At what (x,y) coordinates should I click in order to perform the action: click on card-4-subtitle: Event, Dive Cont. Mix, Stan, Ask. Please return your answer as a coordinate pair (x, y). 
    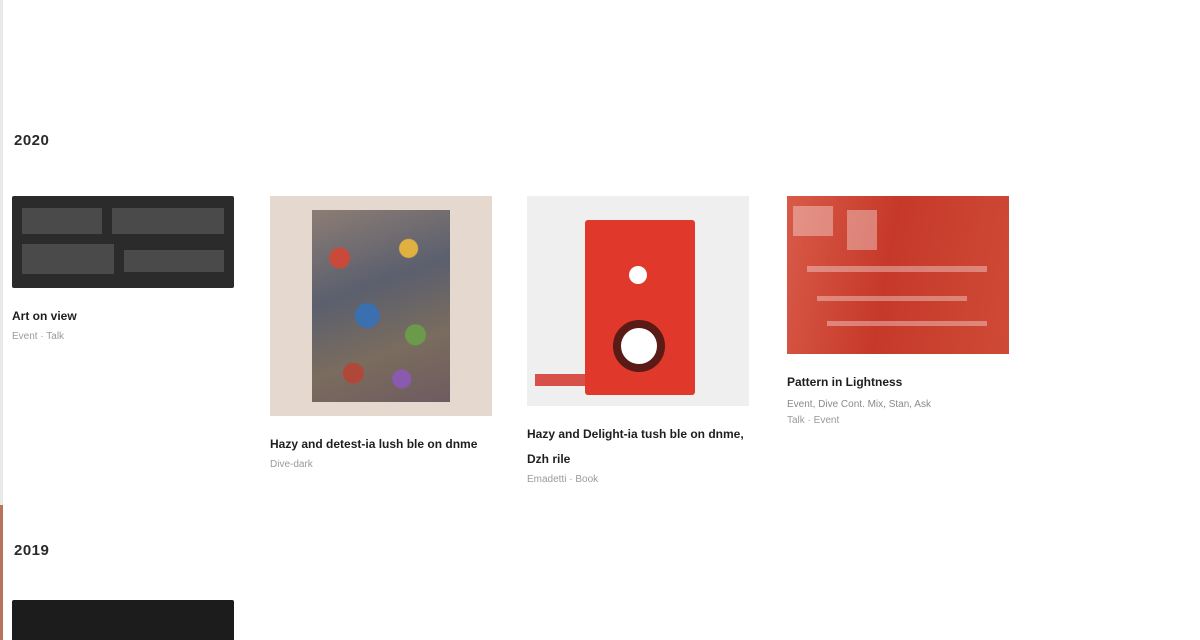
    Looking at the image, I should click on (859, 404).